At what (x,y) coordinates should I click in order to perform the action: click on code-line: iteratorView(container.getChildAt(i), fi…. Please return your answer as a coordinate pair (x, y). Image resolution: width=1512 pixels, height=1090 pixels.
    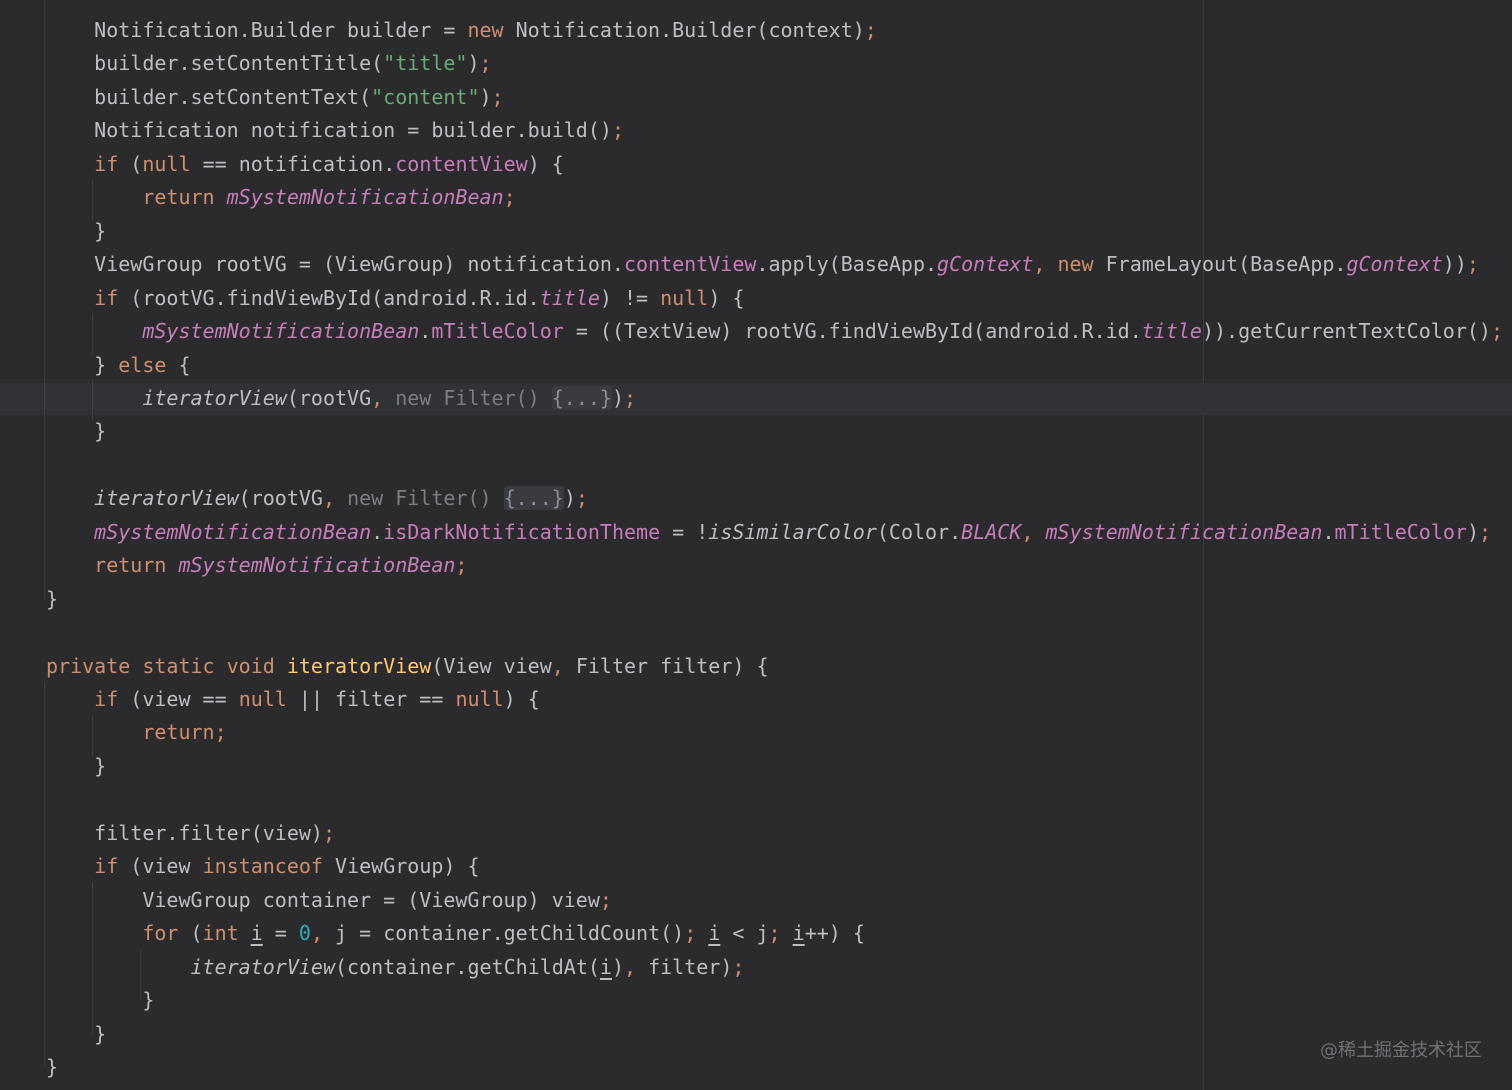
    Looking at the image, I should click on (395, 967).